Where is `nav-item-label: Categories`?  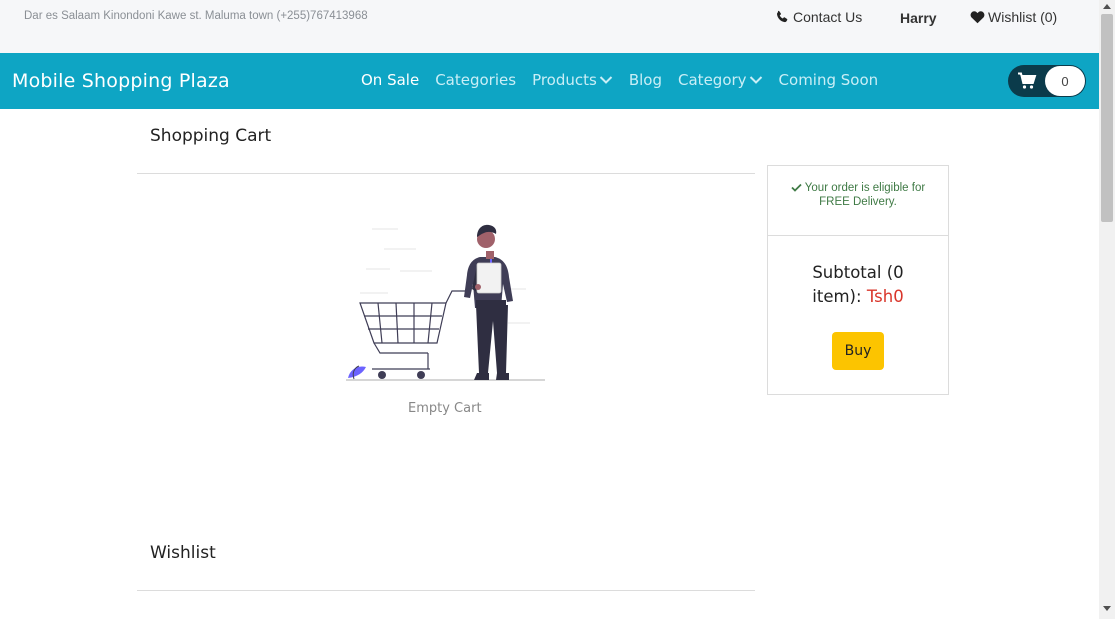 nav-item-label: Categories is located at coordinates (476, 80).